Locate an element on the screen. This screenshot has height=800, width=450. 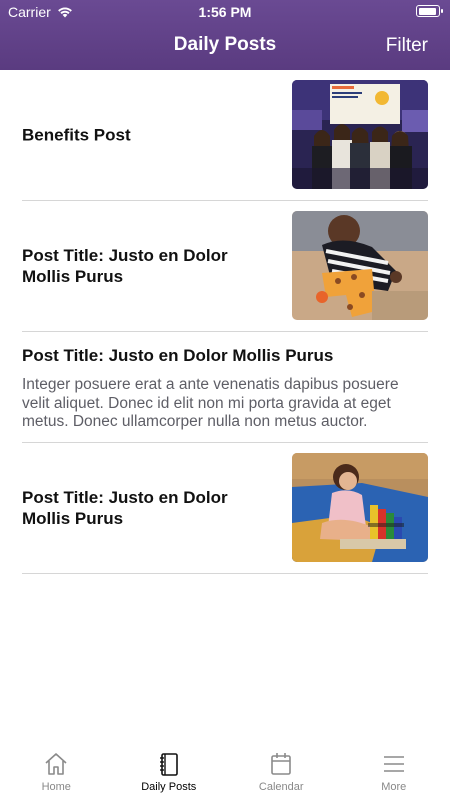
battery-icon is located at coordinates (429, 11).